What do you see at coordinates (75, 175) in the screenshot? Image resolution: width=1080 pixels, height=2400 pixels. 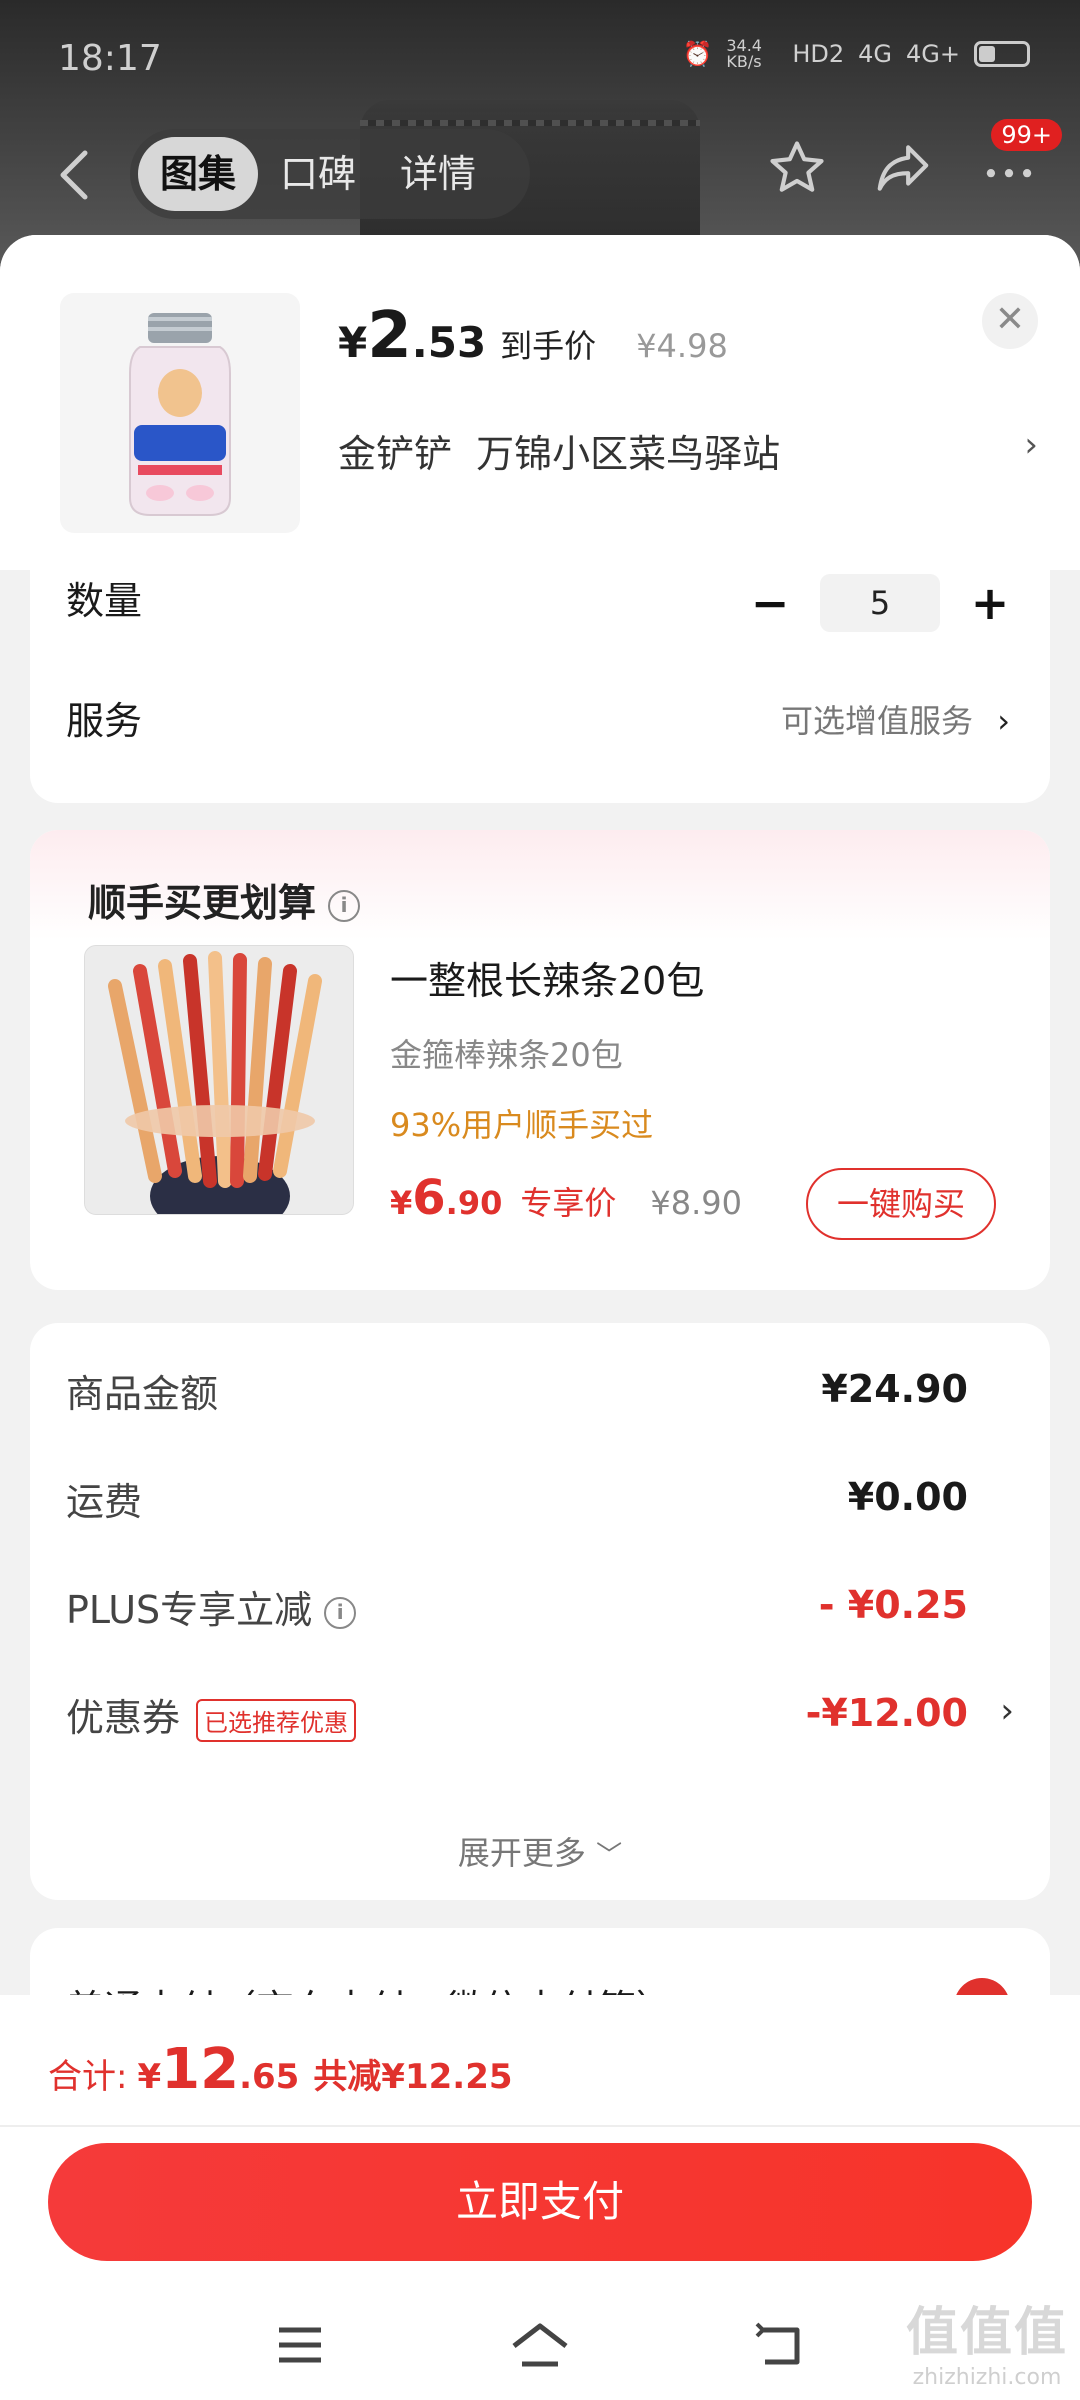 I see `back-icon` at bounding box center [75, 175].